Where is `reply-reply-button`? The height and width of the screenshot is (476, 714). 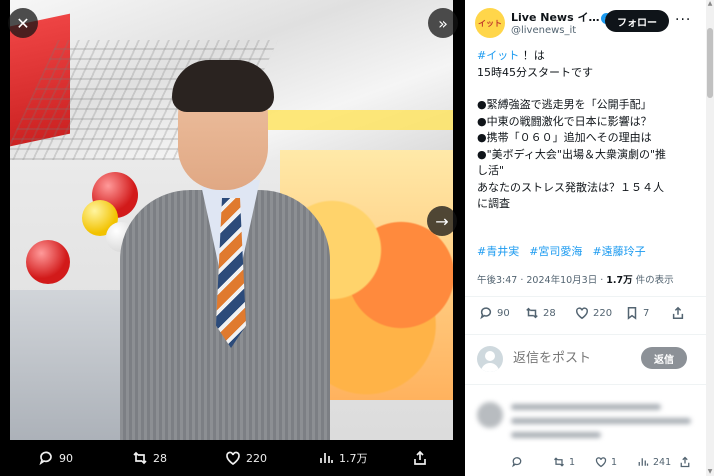 reply-reply-button is located at coordinates (517, 462).